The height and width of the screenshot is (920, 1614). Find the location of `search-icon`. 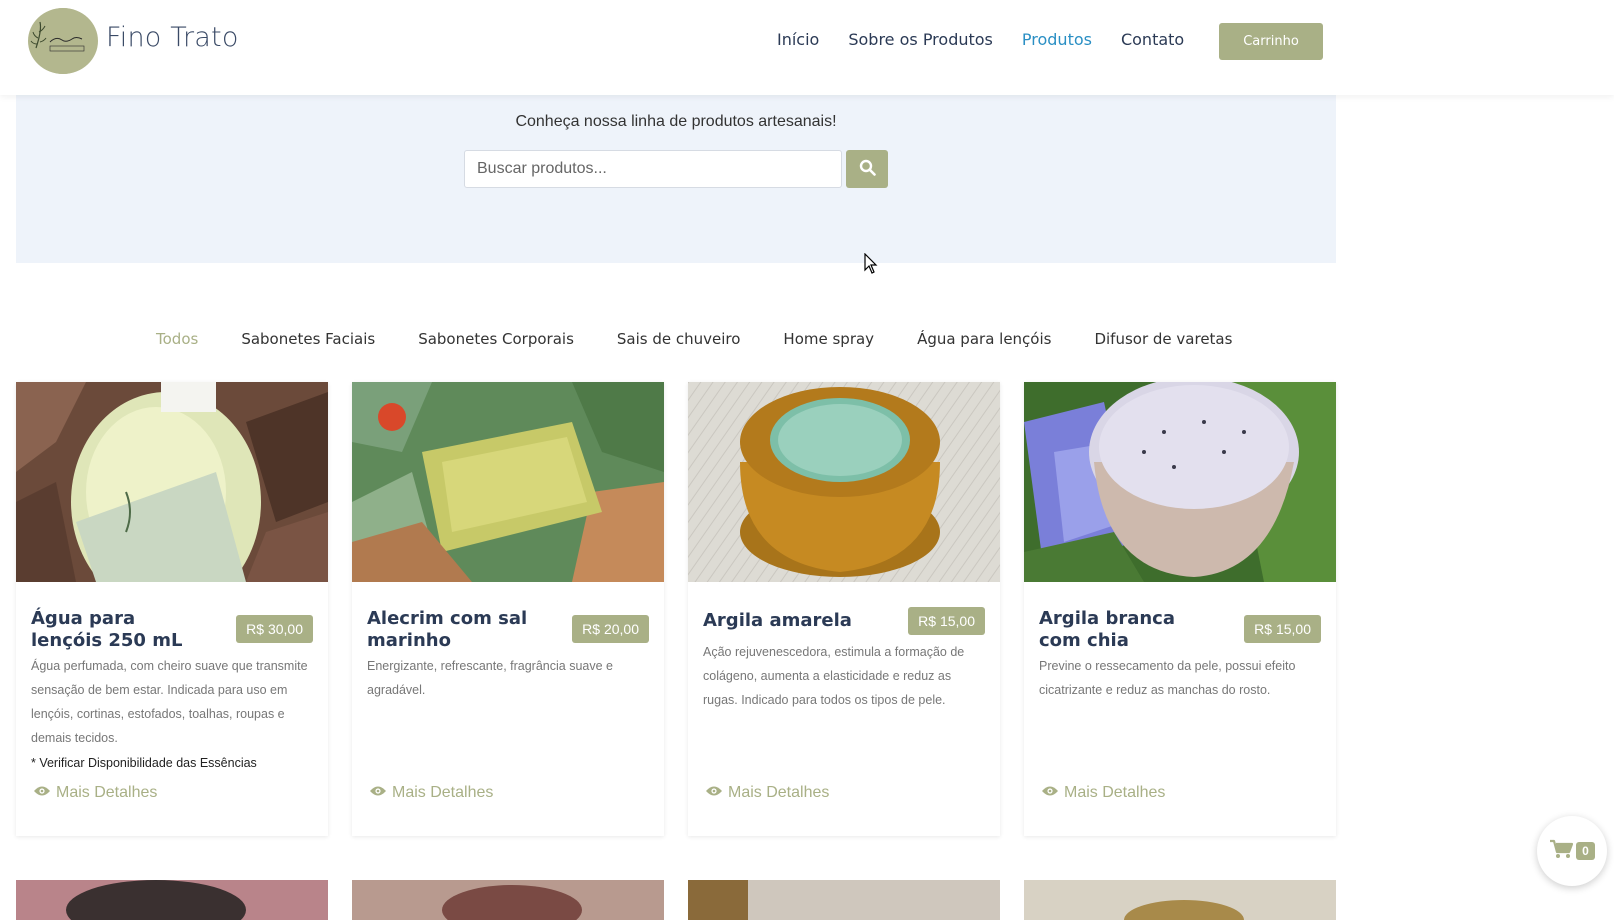

search-icon is located at coordinates (867, 169).